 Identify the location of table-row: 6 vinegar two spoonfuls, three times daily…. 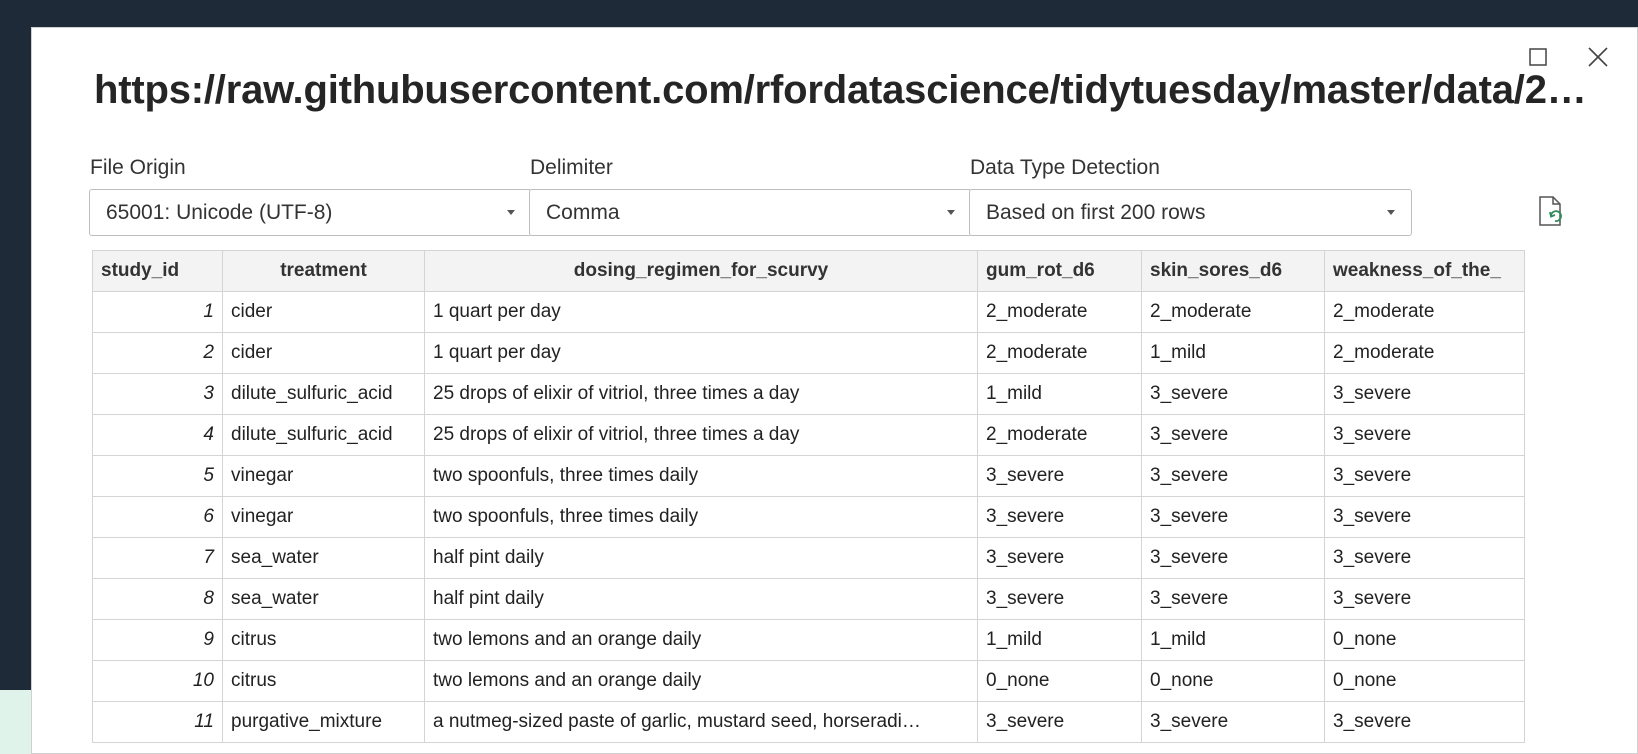
(808, 517).